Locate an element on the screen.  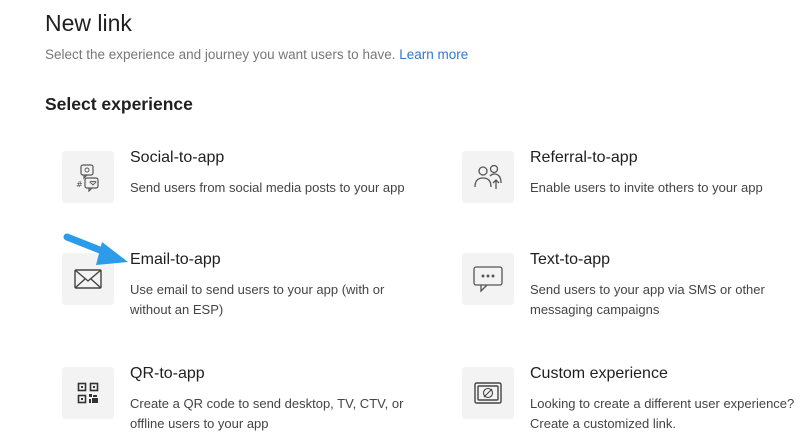
card-title: QR-to-app is located at coordinates (167, 373).